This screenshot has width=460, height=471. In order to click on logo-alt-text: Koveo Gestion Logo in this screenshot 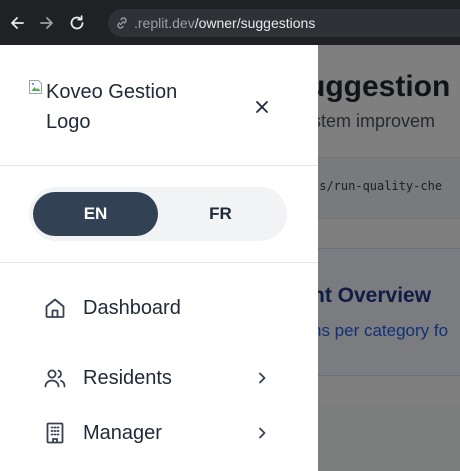, I will do `click(112, 107)`.